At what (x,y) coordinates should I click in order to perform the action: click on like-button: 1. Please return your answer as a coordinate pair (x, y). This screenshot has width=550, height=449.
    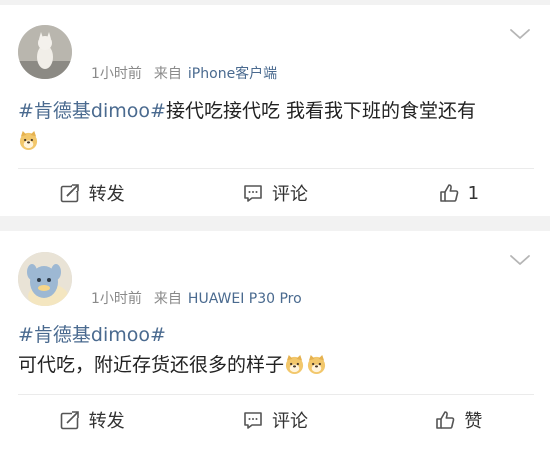
    Looking at the image, I should click on (458, 193).